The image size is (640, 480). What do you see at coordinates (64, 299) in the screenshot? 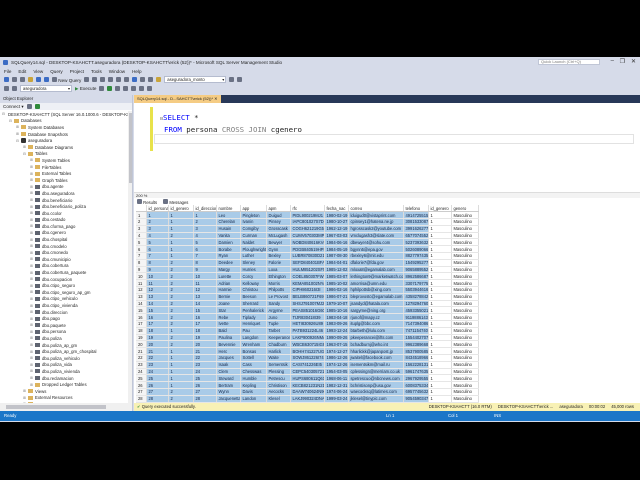
I see `tree-node: ⊞ dbo.ctipo_vehiculo` at bounding box center [64, 299].